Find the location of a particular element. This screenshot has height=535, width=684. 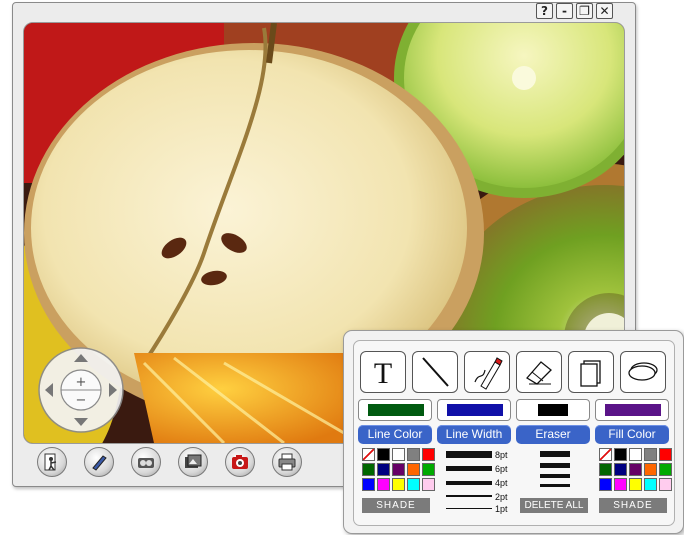

line-width-1pt-label: 1pt is located at coordinates (501, 509).